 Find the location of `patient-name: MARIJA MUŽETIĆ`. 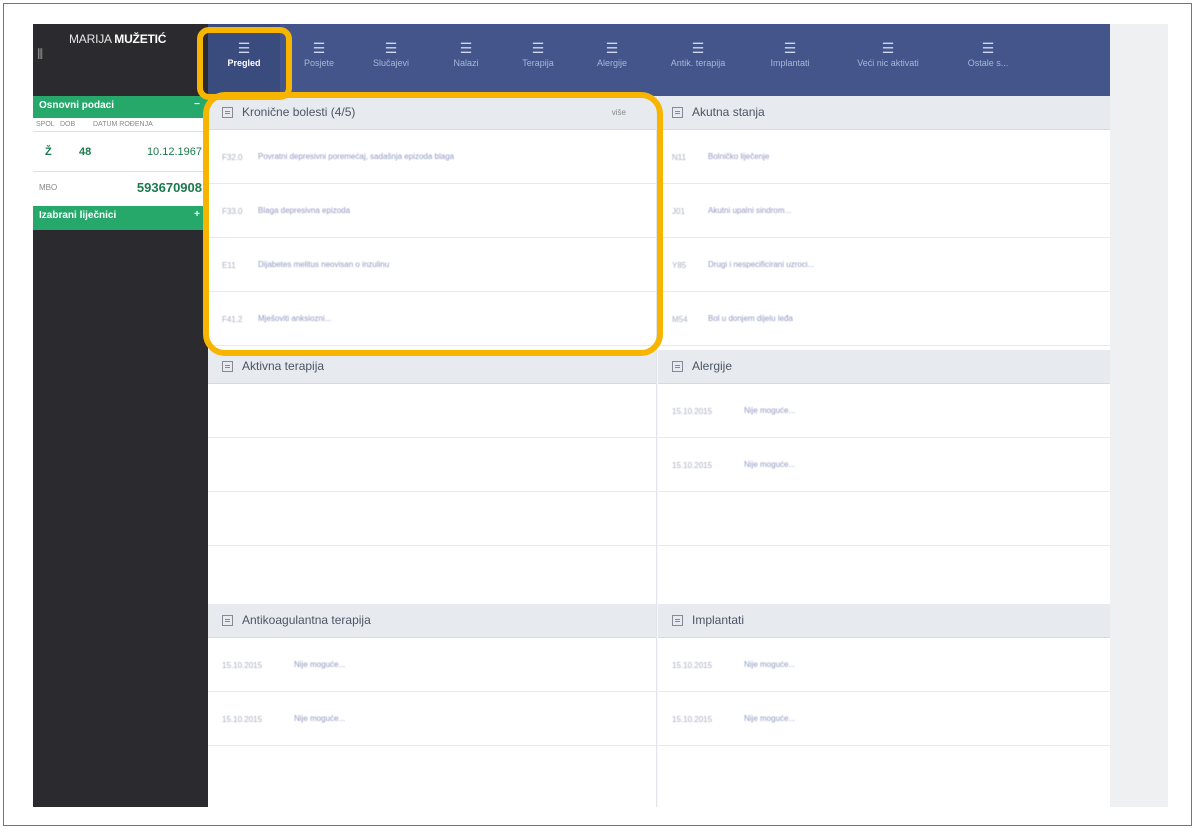

patient-name: MARIJA MUŽETIĆ is located at coordinates (117, 39).